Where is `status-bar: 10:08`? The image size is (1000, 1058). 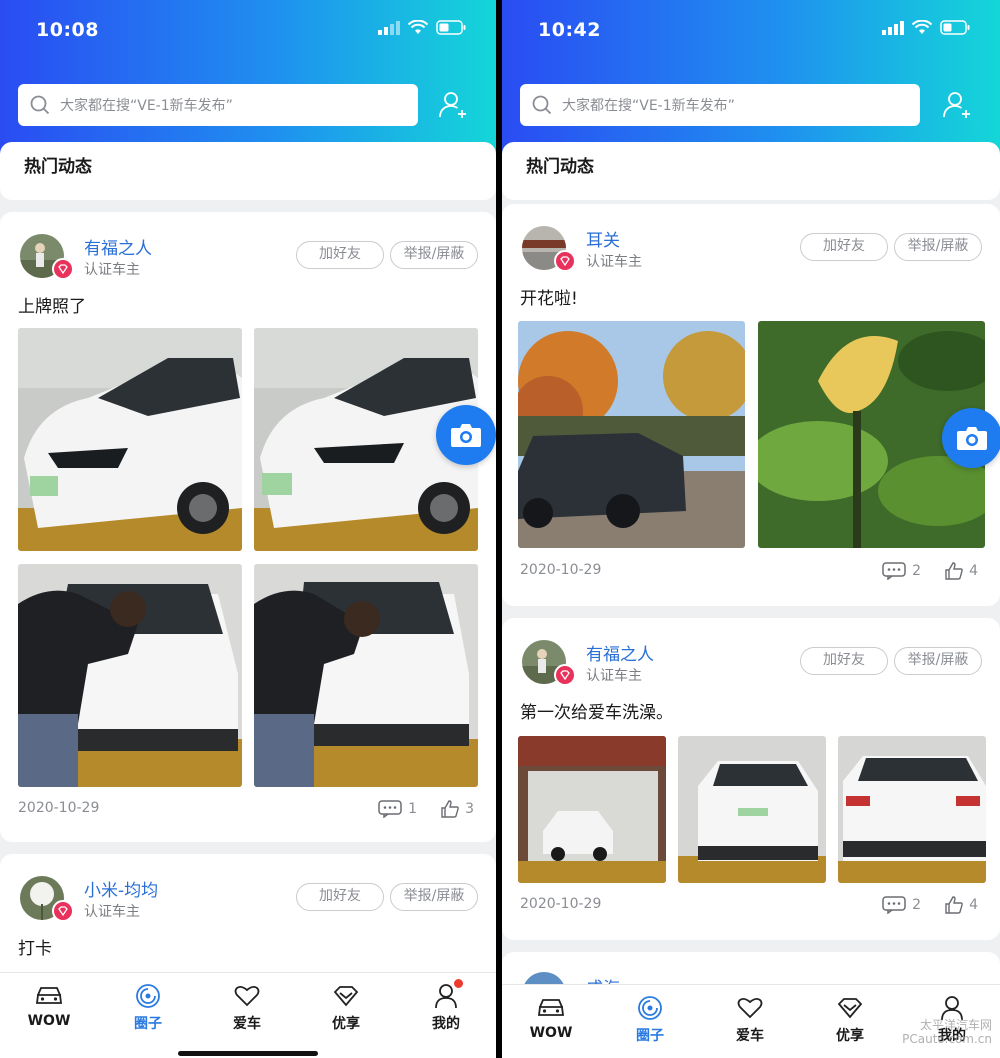 status-bar: 10:08 is located at coordinates (251, 30).